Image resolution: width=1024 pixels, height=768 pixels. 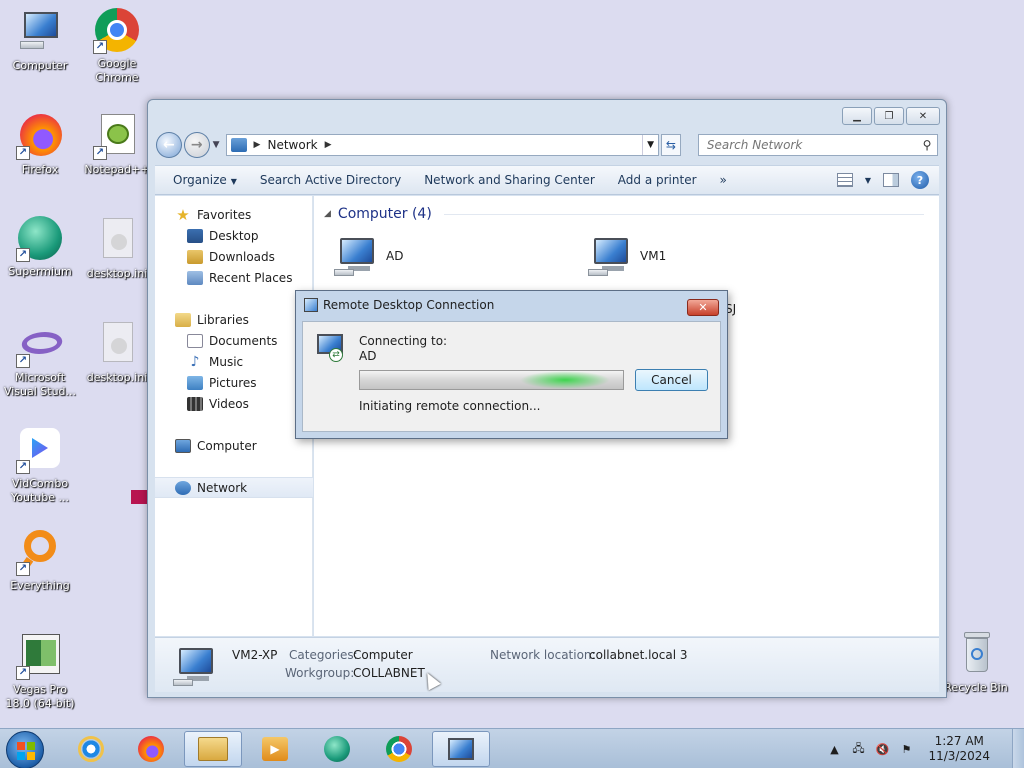 I want to click on dialog-close-button: ✕, so click(x=703, y=307).